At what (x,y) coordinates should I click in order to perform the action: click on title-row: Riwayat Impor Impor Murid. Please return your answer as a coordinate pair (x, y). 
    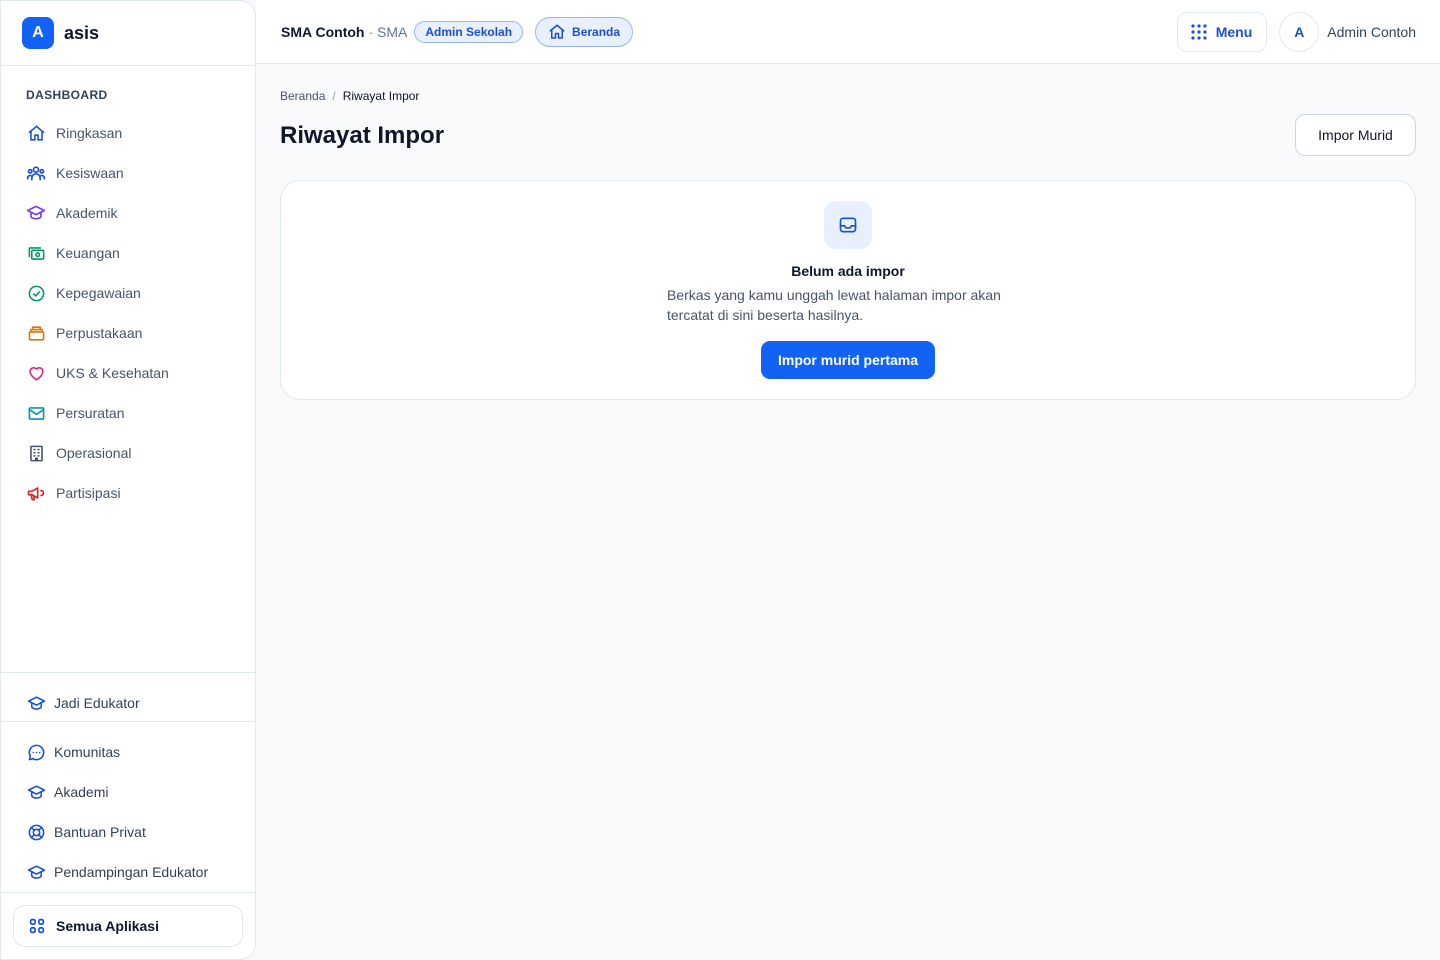
    Looking at the image, I should click on (848, 135).